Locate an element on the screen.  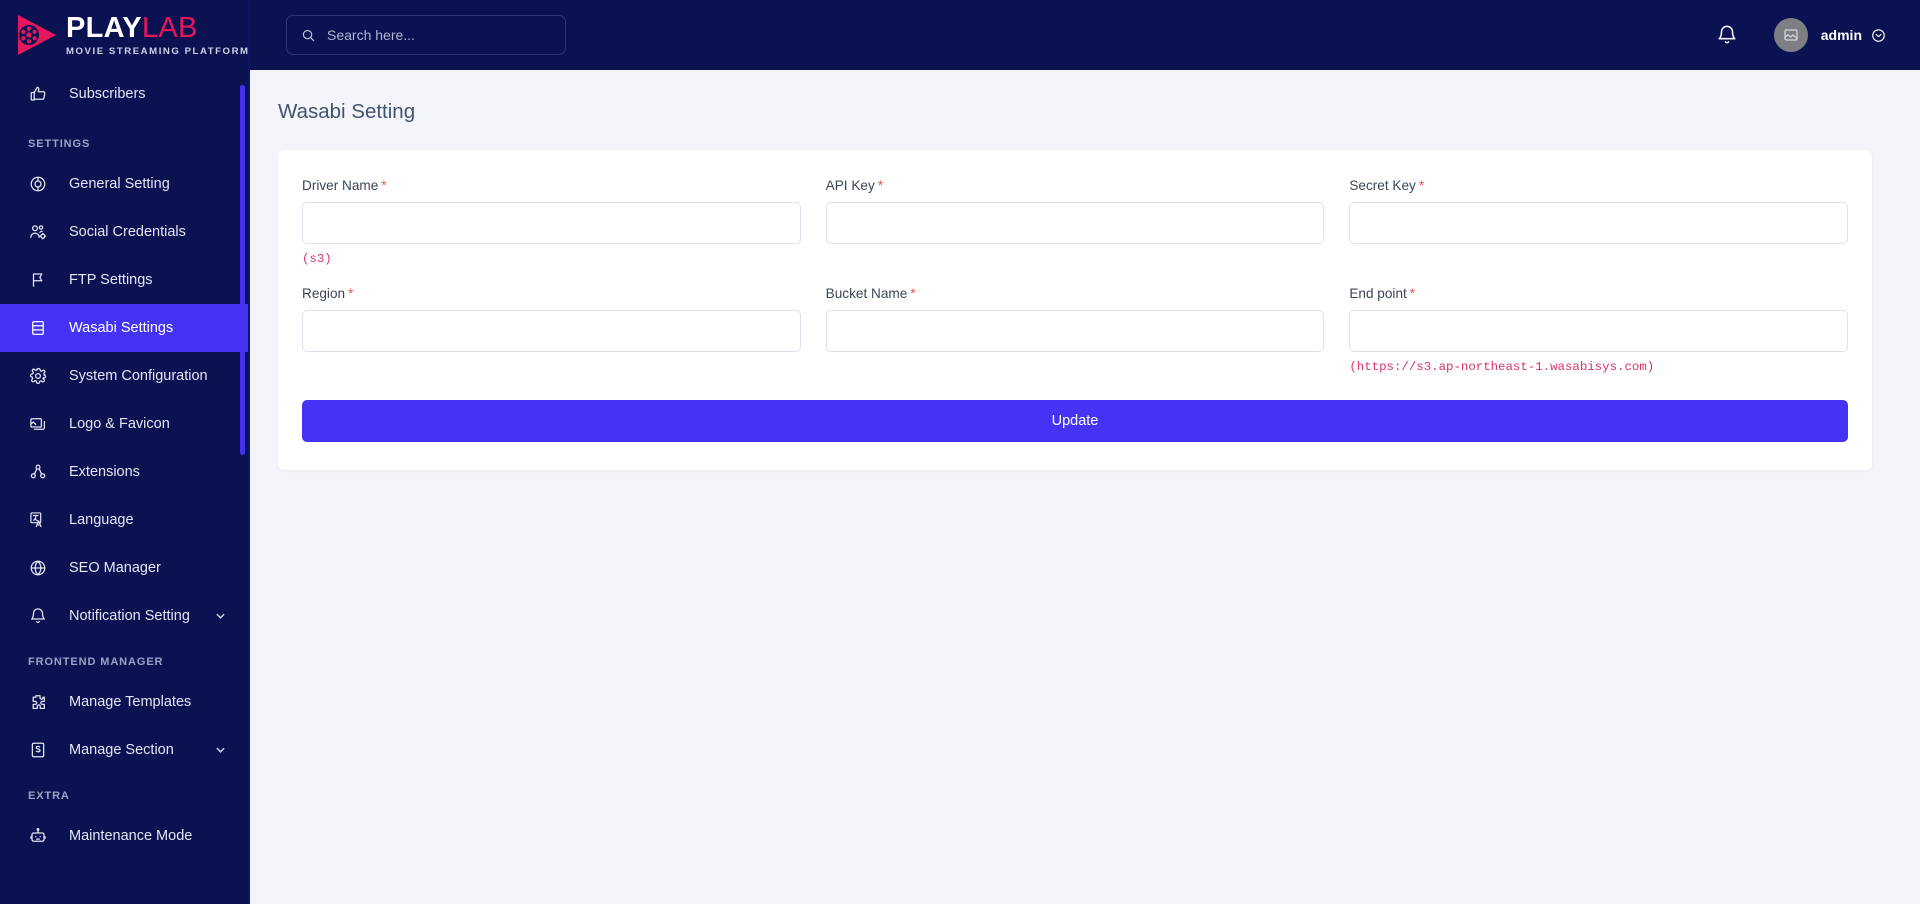
sidebar-item-wasabi-settings: Wasabi Settings is located at coordinates (125, 328).